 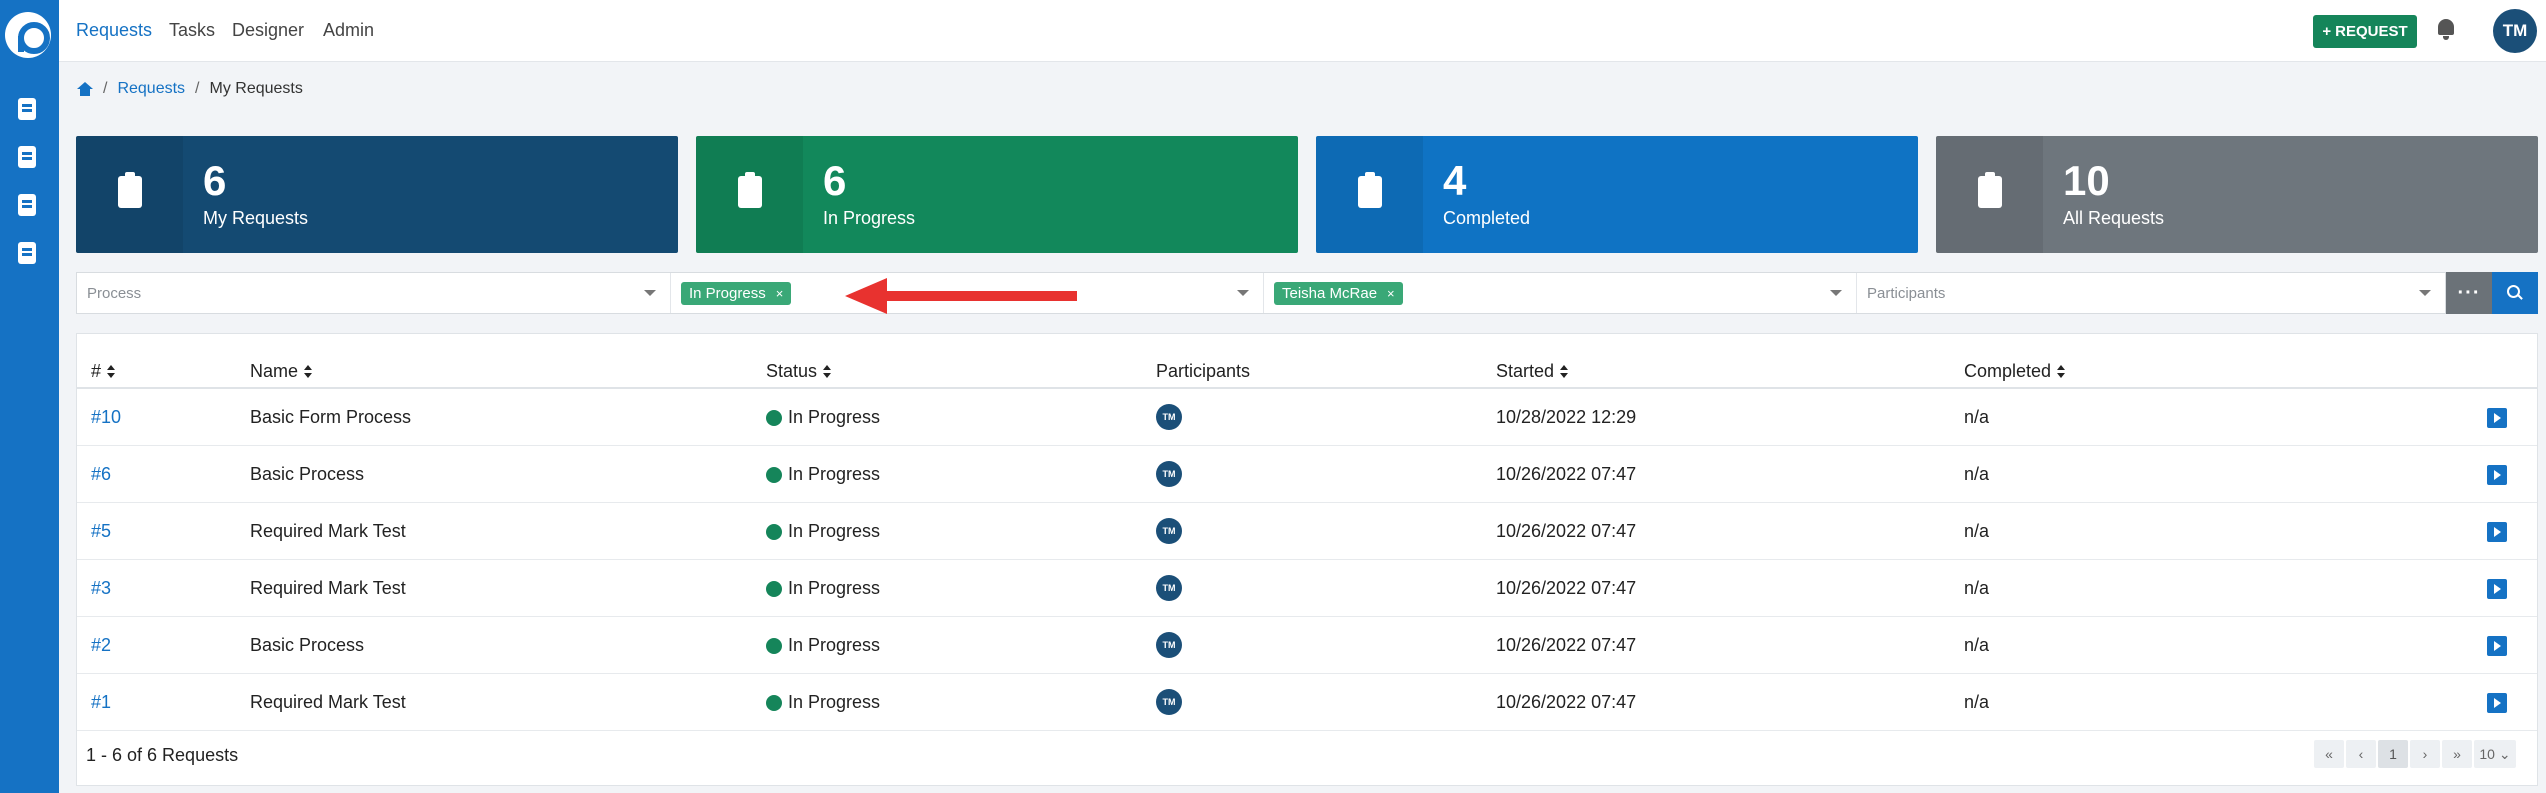 What do you see at coordinates (307, 474) in the screenshot?
I see `request-name: Basic Process` at bounding box center [307, 474].